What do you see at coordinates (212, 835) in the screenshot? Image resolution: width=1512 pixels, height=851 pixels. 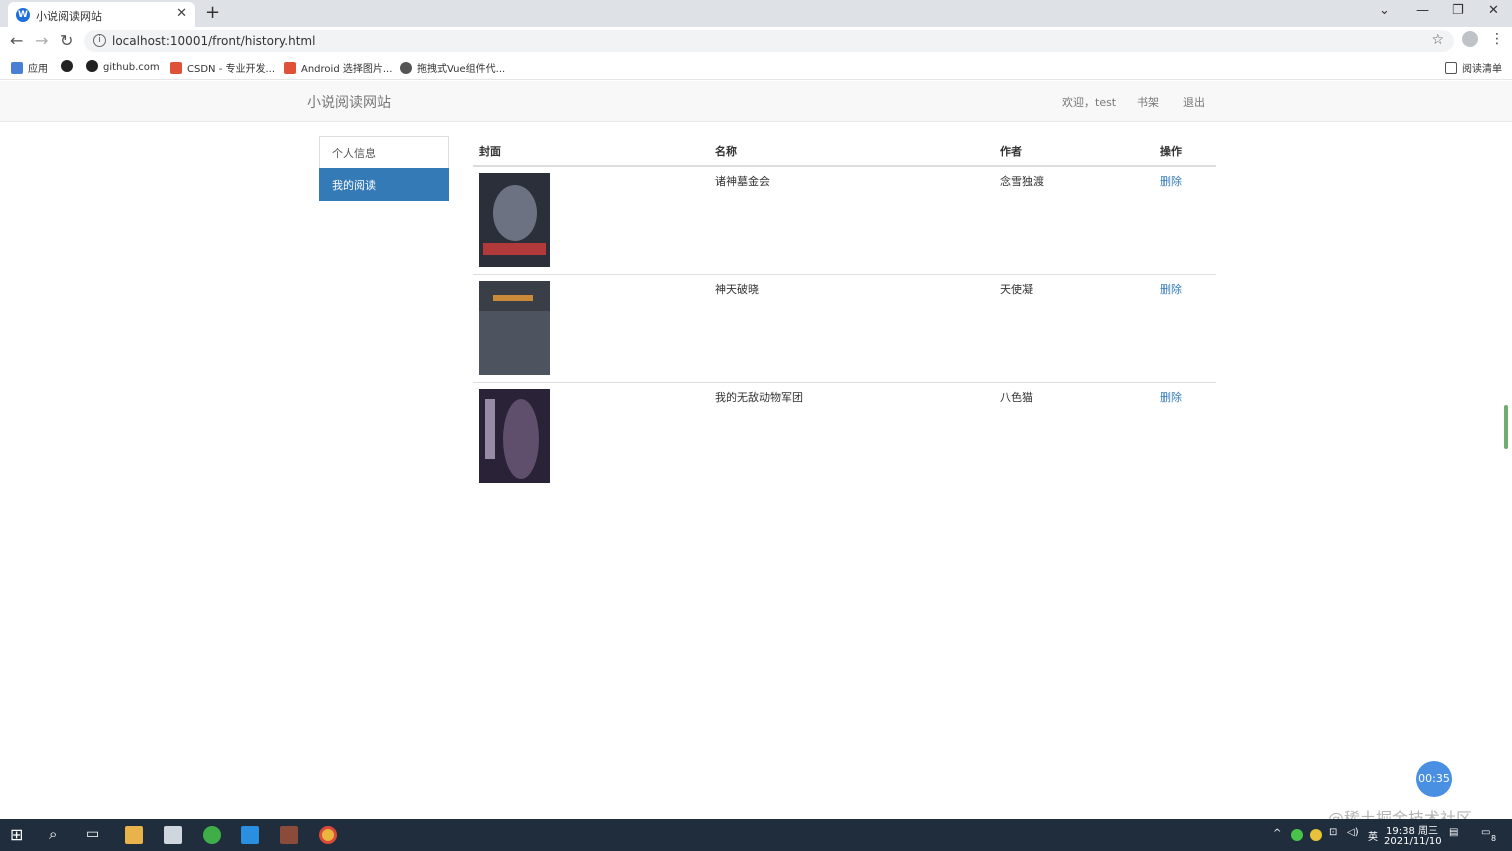 I see `browser-360-icon` at bounding box center [212, 835].